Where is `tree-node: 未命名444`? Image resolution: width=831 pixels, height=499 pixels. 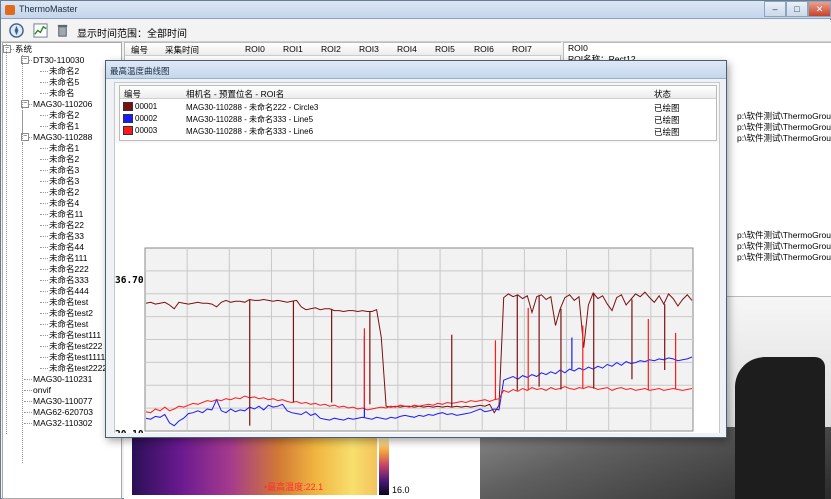 tree-node: 未命名444 is located at coordinates (69, 291).